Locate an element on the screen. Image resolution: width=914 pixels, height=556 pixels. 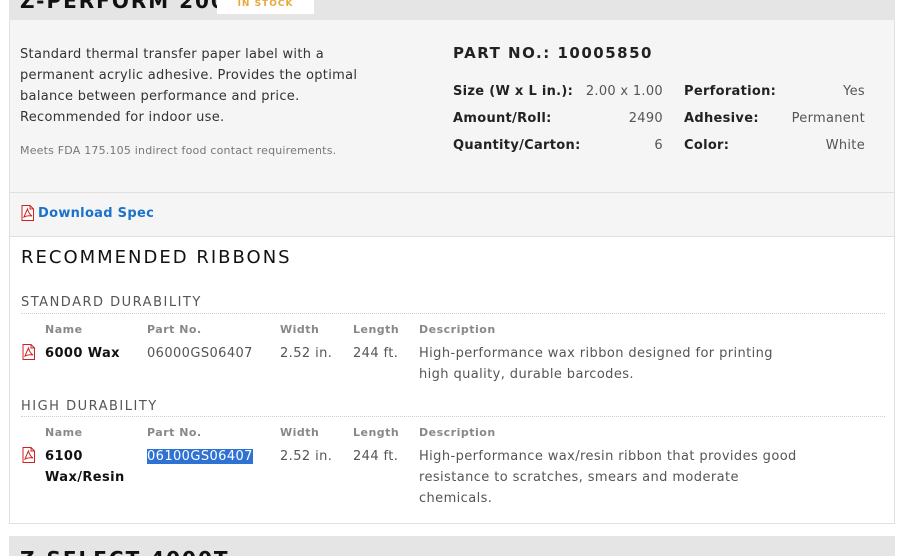
spec-label-quantity: Quantity/Carton: is located at coordinates (517, 145).